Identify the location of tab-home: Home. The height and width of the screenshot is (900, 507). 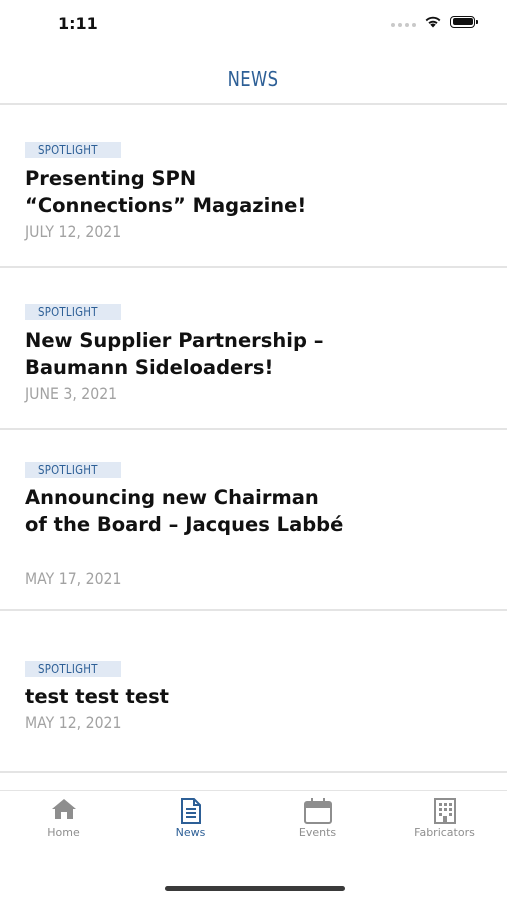
(63, 821).